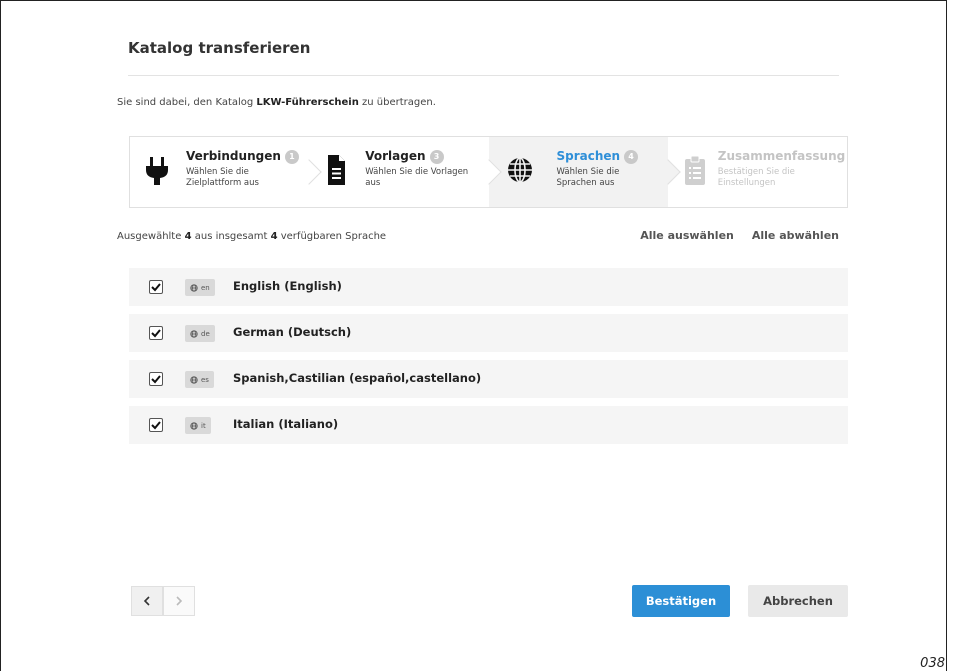 Image resolution: width=957 pixels, height=671 pixels. What do you see at coordinates (219, 48) in the screenshot?
I see `dialog-title: Katalog transferieren` at bounding box center [219, 48].